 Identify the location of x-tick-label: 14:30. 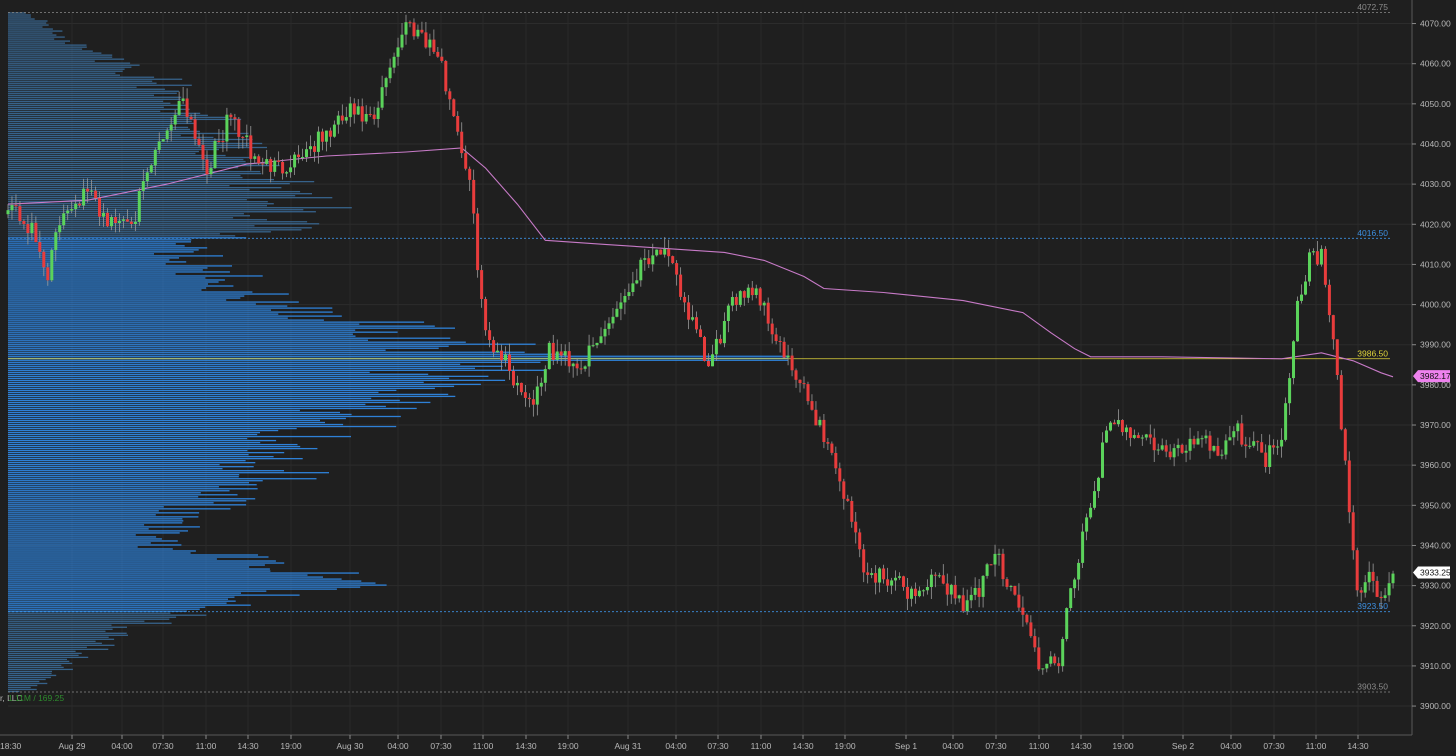
(1081, 746).